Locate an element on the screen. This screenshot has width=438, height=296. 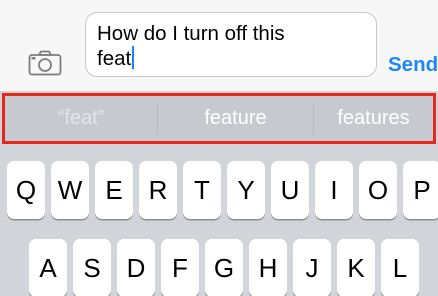
key-p: P is located at coordinates (420, 190).